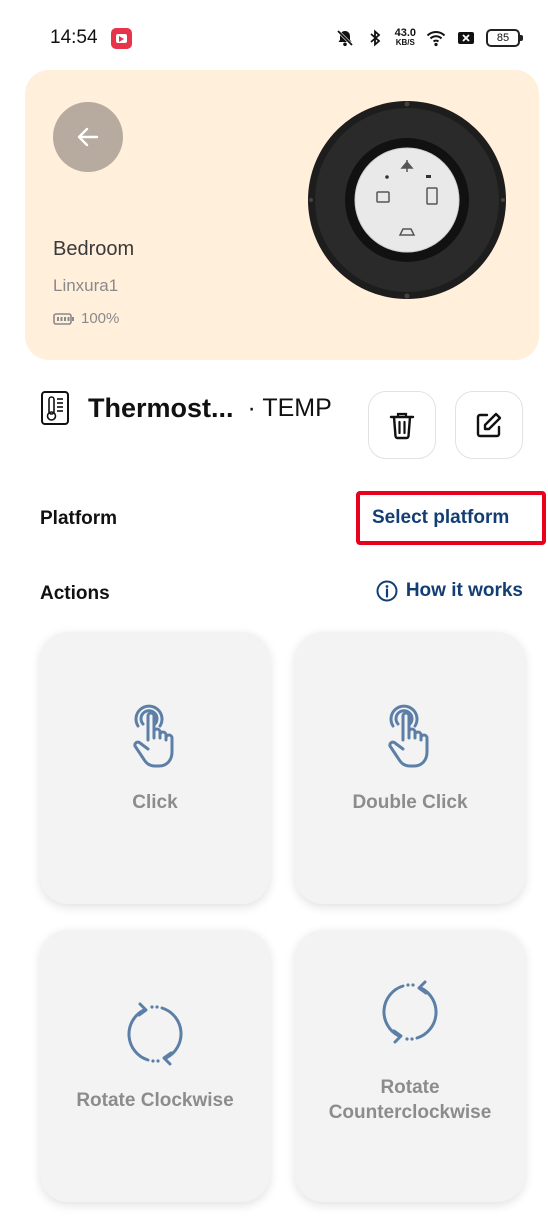 This screenshot has height=1220, width=548. Describe the element at coordinates (86, 285) in the screenshot. I see `device-name: Linxura1` at that location.